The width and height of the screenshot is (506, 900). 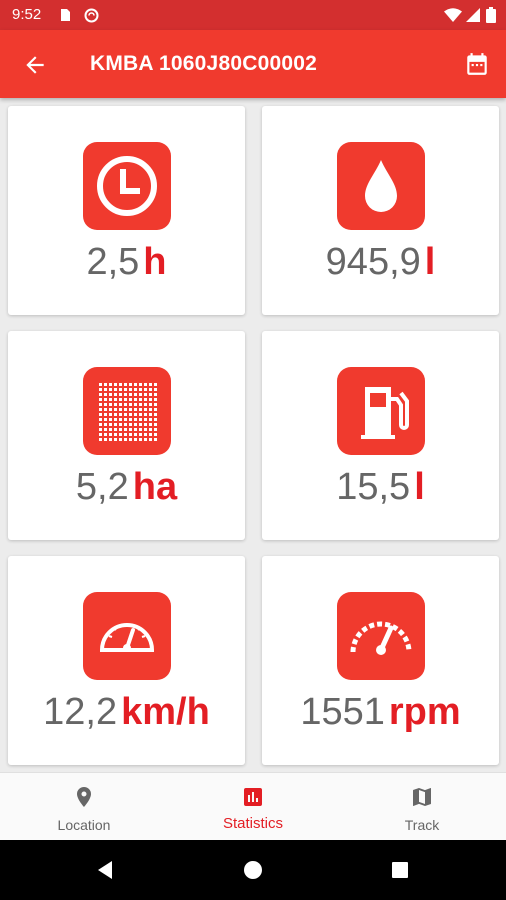 I want to click on stat-number: 945,9, so click(x=373, y=262).